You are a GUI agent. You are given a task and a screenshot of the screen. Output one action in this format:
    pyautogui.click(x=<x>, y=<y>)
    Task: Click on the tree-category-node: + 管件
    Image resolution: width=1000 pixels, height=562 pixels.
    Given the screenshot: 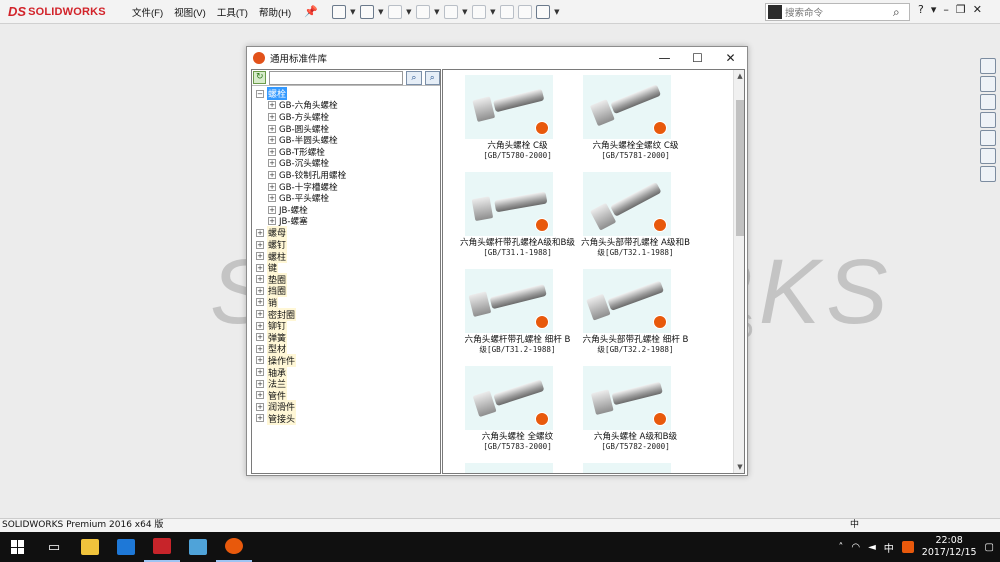 What is the action you would take?
    pyautogui.click(x=348, y=395)
    